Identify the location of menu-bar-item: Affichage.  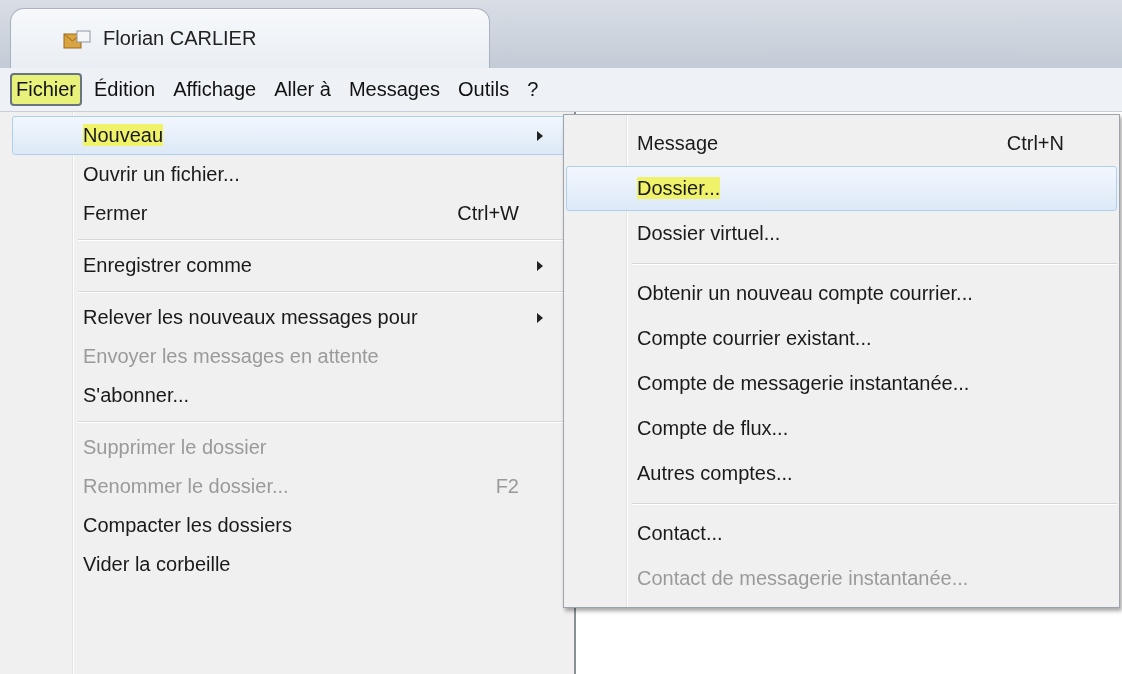
(215, 89).